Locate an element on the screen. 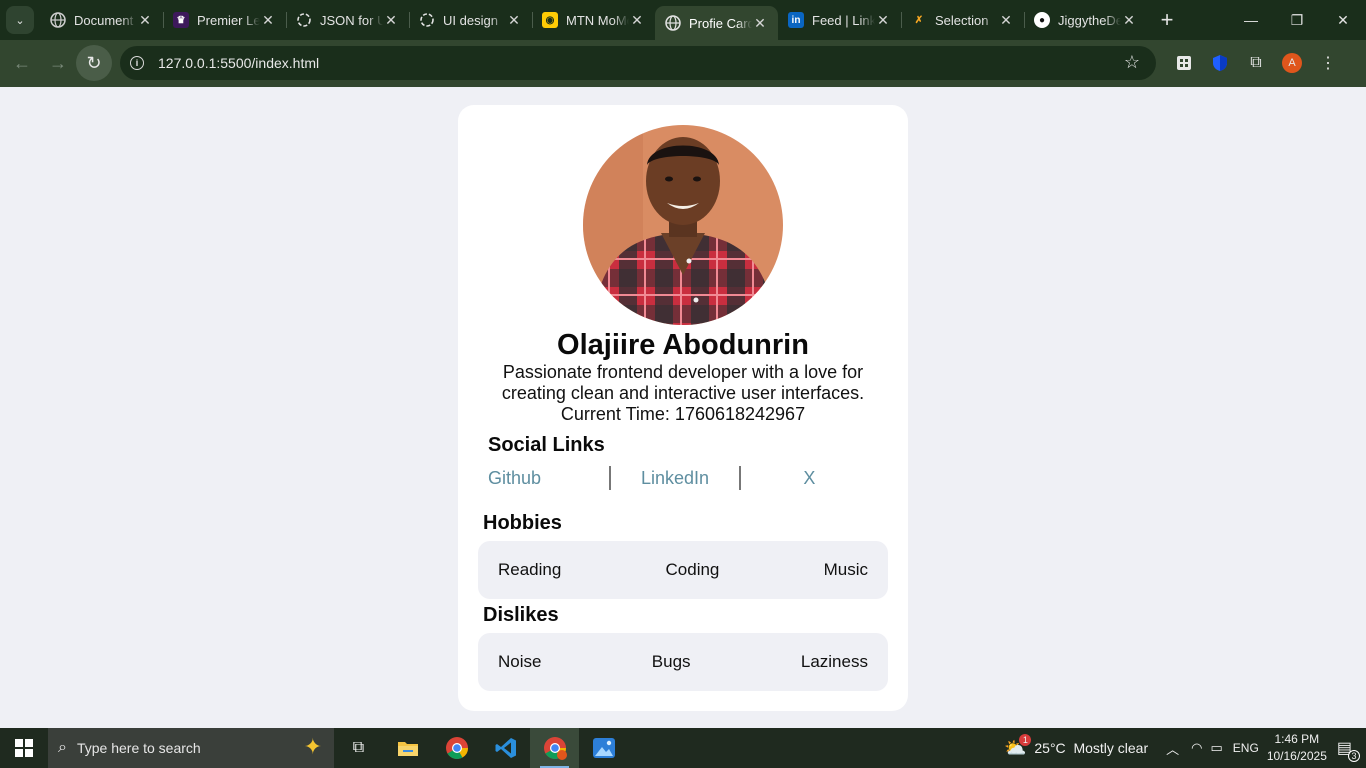  list-item: Laziness is located at coordinates (834, 661).